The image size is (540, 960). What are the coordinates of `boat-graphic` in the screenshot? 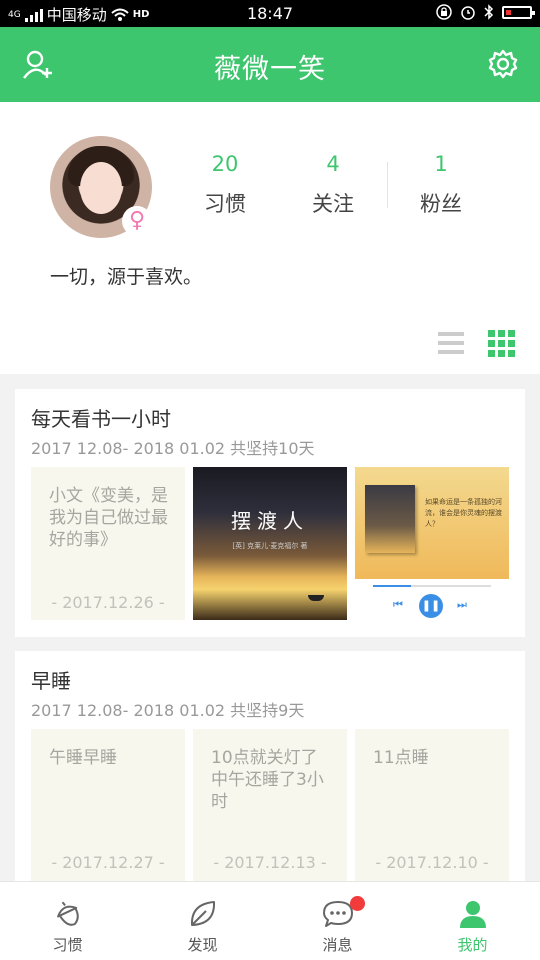 It's located at (316, 598).